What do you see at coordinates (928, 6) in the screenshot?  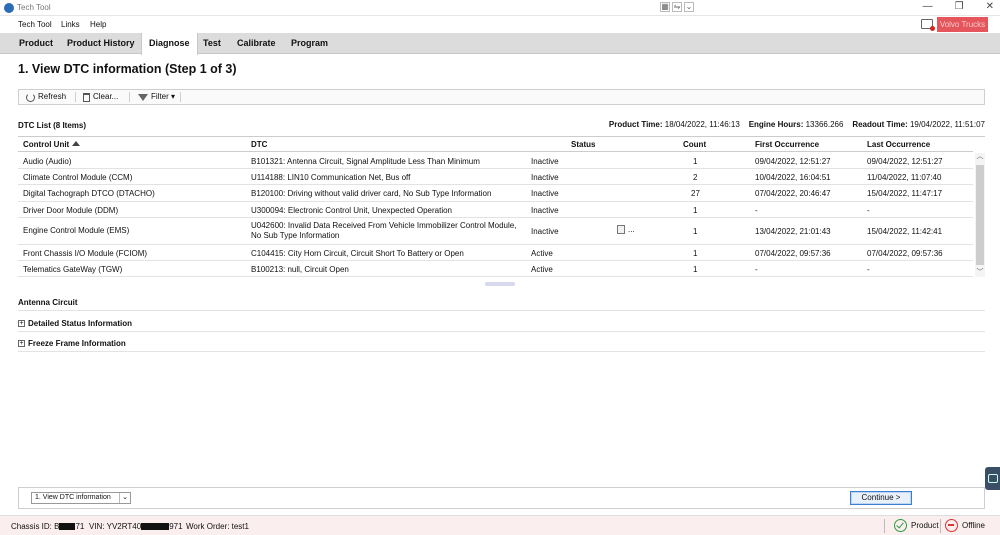 I see `minimize-icon: —` at bounding box center [928, 6].